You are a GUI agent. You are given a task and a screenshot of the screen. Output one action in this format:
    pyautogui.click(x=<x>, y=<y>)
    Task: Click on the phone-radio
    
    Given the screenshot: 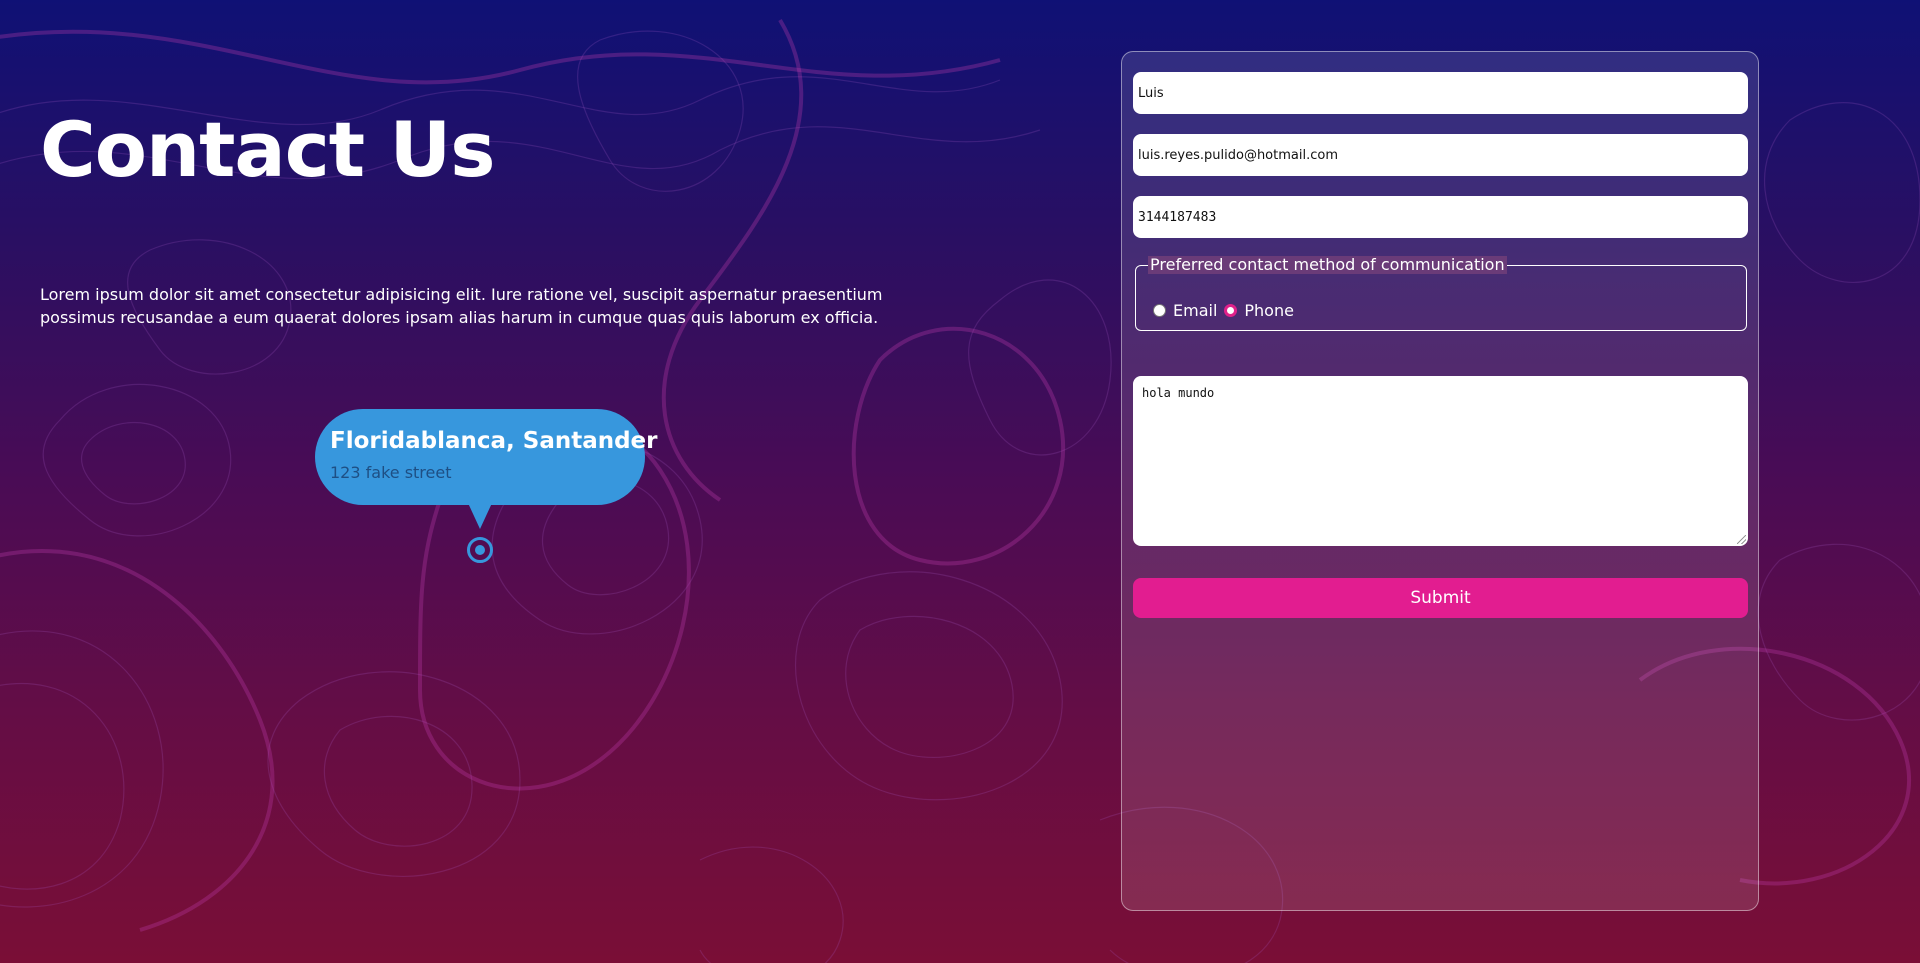 What is the action you would take?
    pyautogui.click(x=1231, y=310)
    